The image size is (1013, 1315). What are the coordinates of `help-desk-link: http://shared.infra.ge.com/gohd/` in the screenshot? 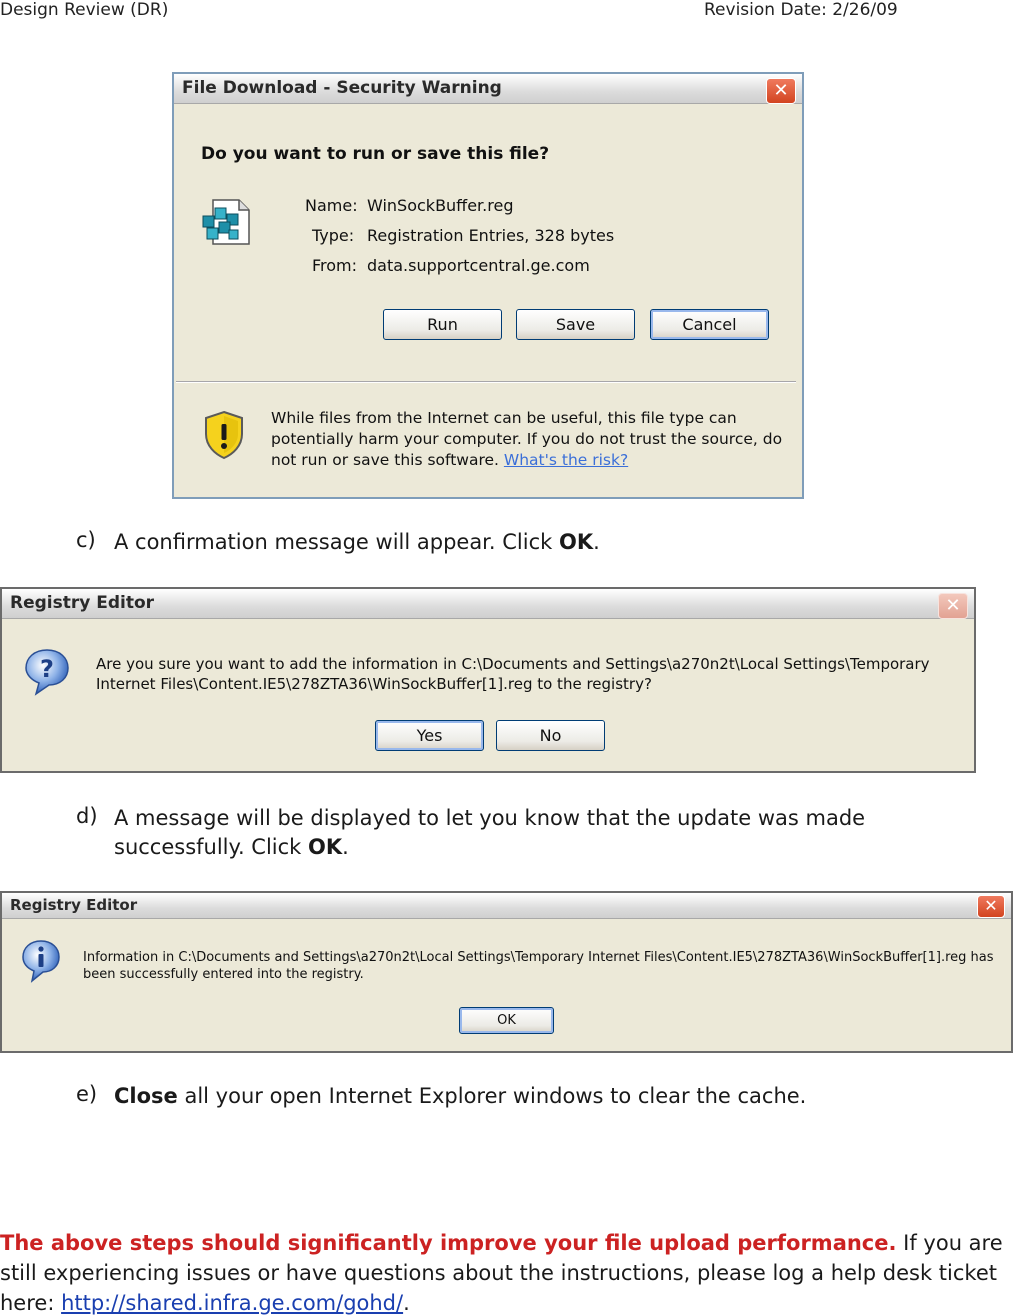 It's located at (232, 1303).